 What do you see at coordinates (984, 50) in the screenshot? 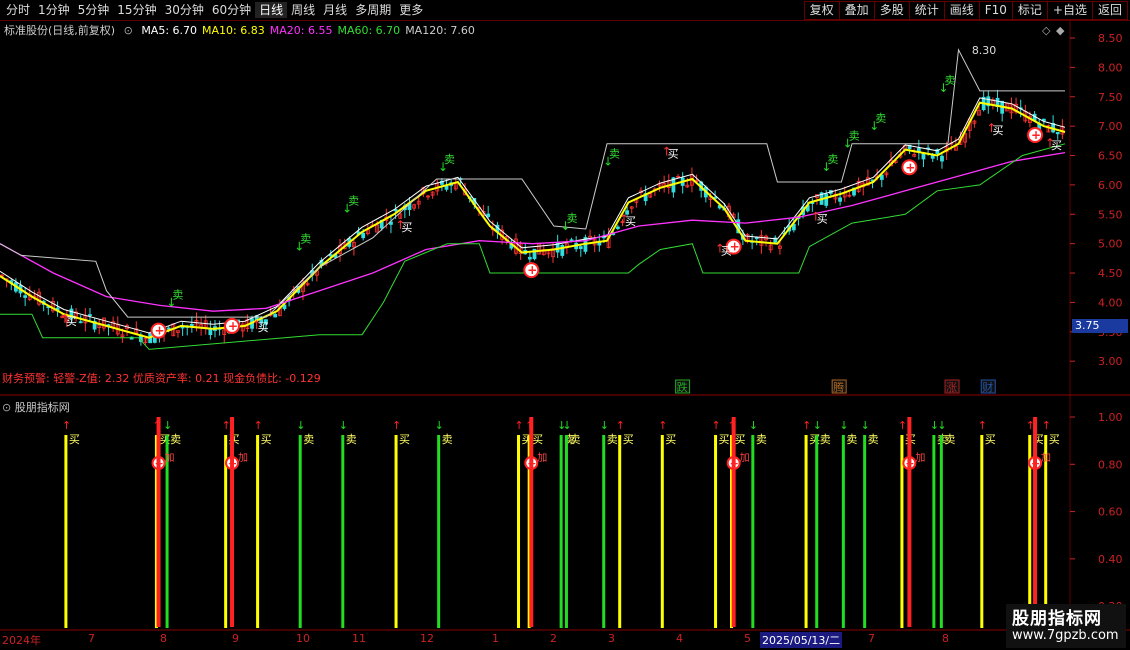
I see `high-price-label: 8.30` at bounding box center [984, 50].